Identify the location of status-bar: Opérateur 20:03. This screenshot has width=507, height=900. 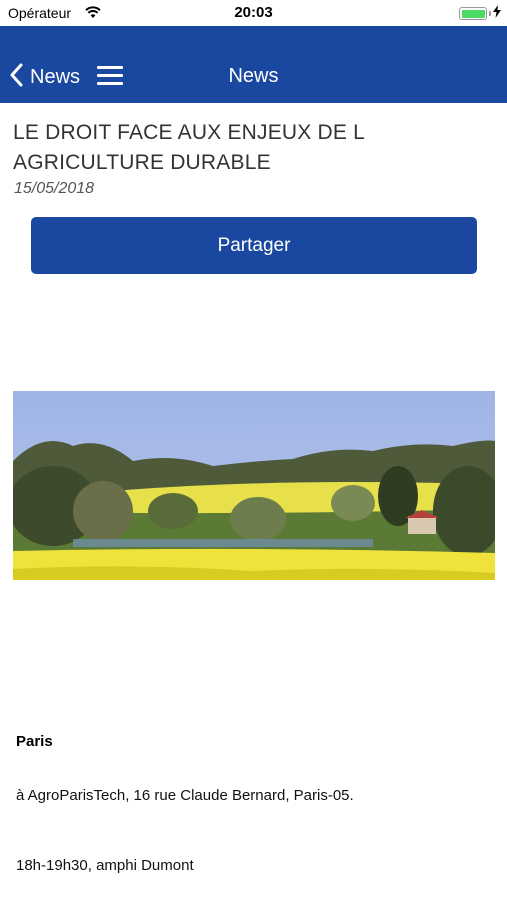
(253, 13).